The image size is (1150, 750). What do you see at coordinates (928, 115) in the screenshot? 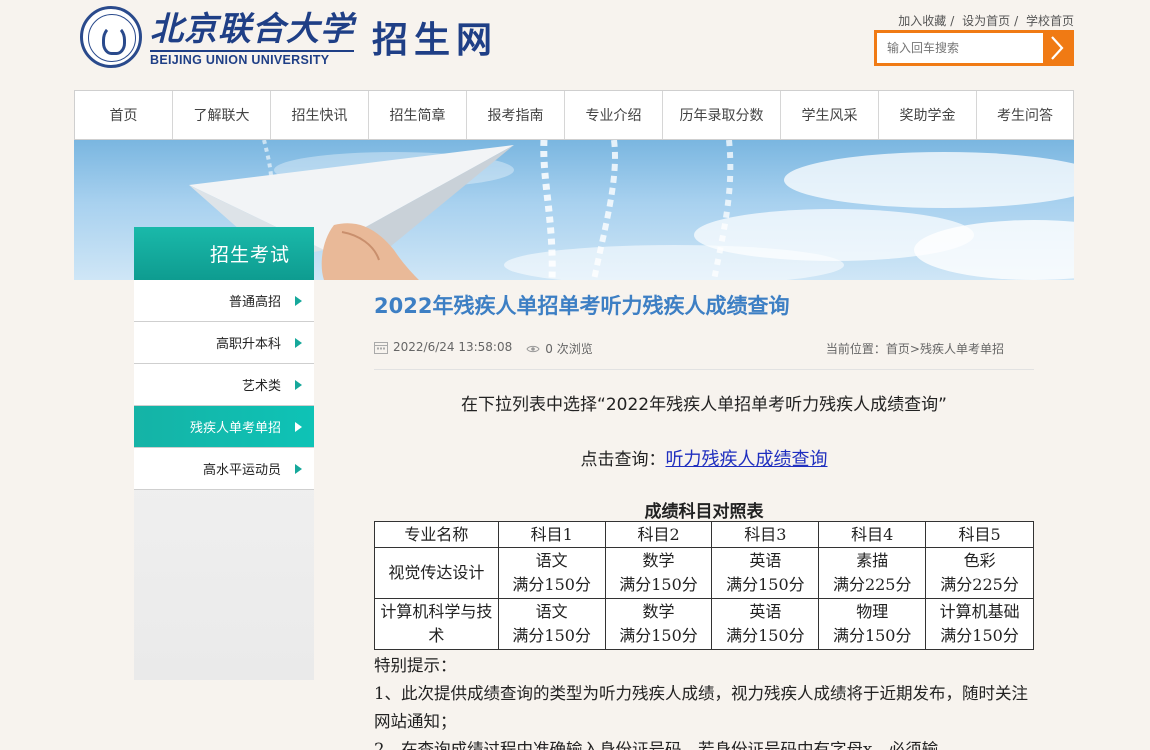
I see `nav-scholarships: 奖助学金` at bounding box center [928, 115].